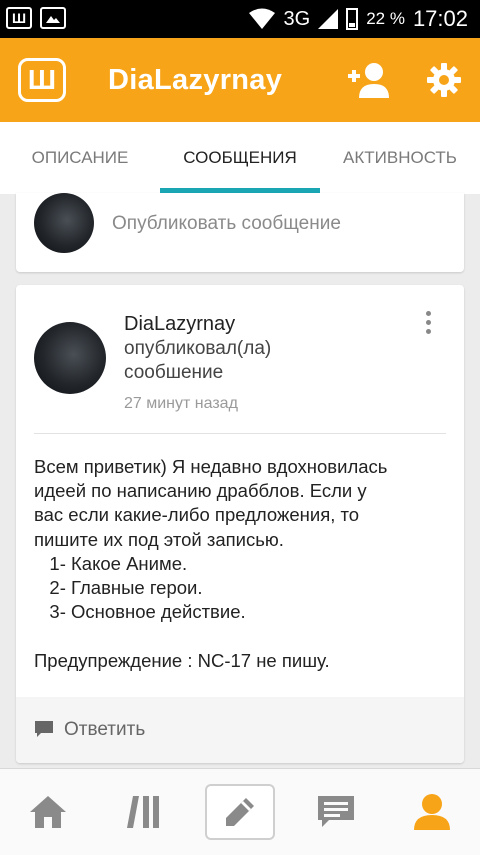 The width and height of the screenshot is (480, 855). I want to click on tab-activity: АКТИВНОСТЬ, so click(400, 158).